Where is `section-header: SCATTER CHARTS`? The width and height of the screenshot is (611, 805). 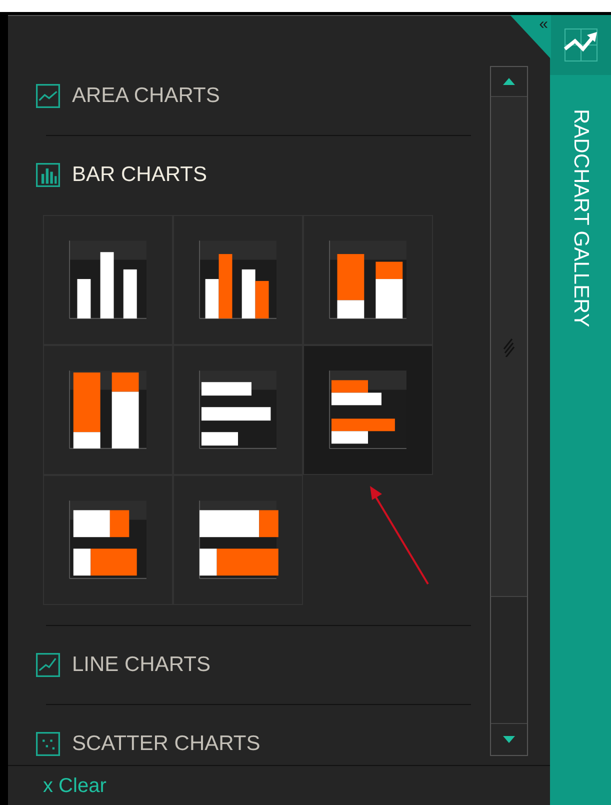 section-header: SCATTER CHARTS is located at coordinates (148, 740).